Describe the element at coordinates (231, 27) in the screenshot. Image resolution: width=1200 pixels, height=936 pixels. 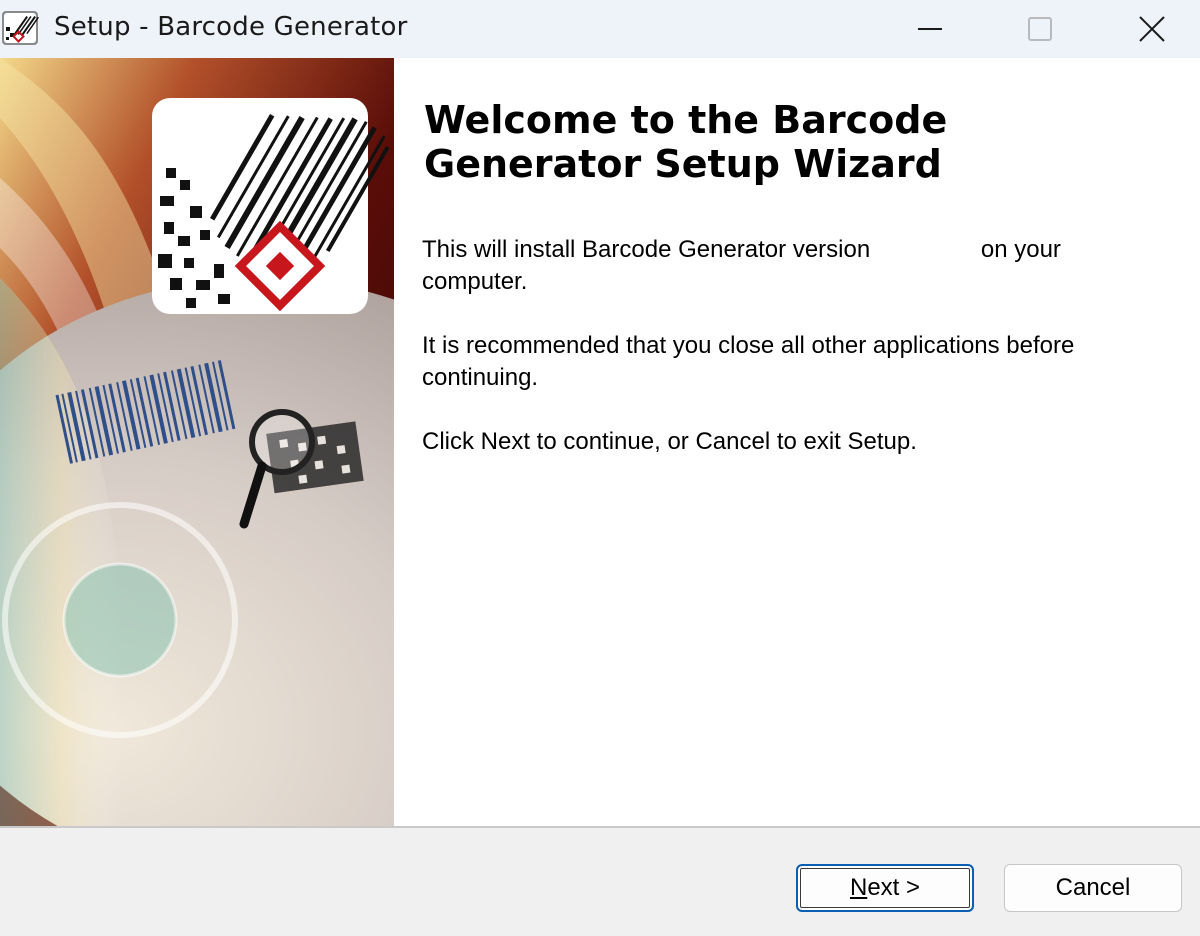
I see `window-title: Setup - Barcode Generator` at that location.